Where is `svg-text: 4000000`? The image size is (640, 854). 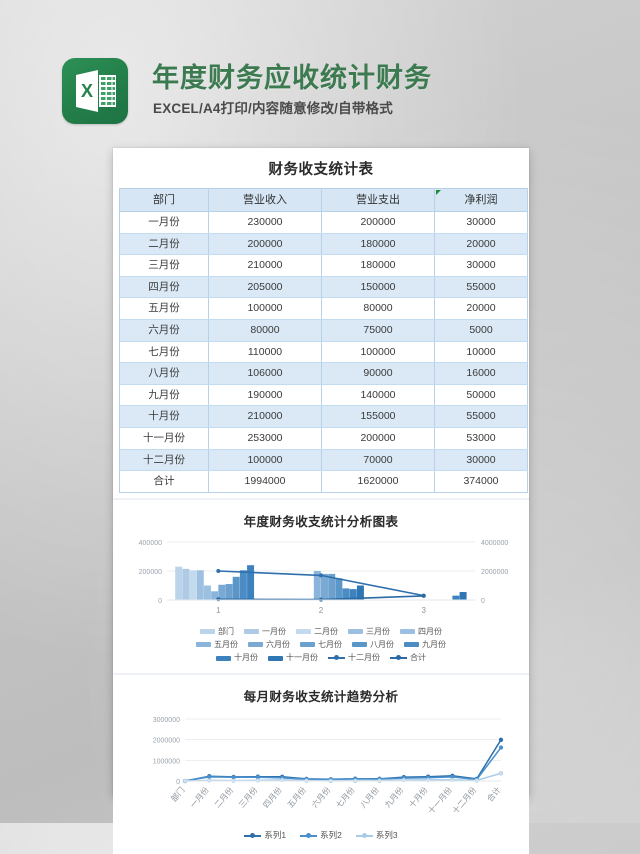 svg-text: 4000000 is located at coordinates (494, 543).